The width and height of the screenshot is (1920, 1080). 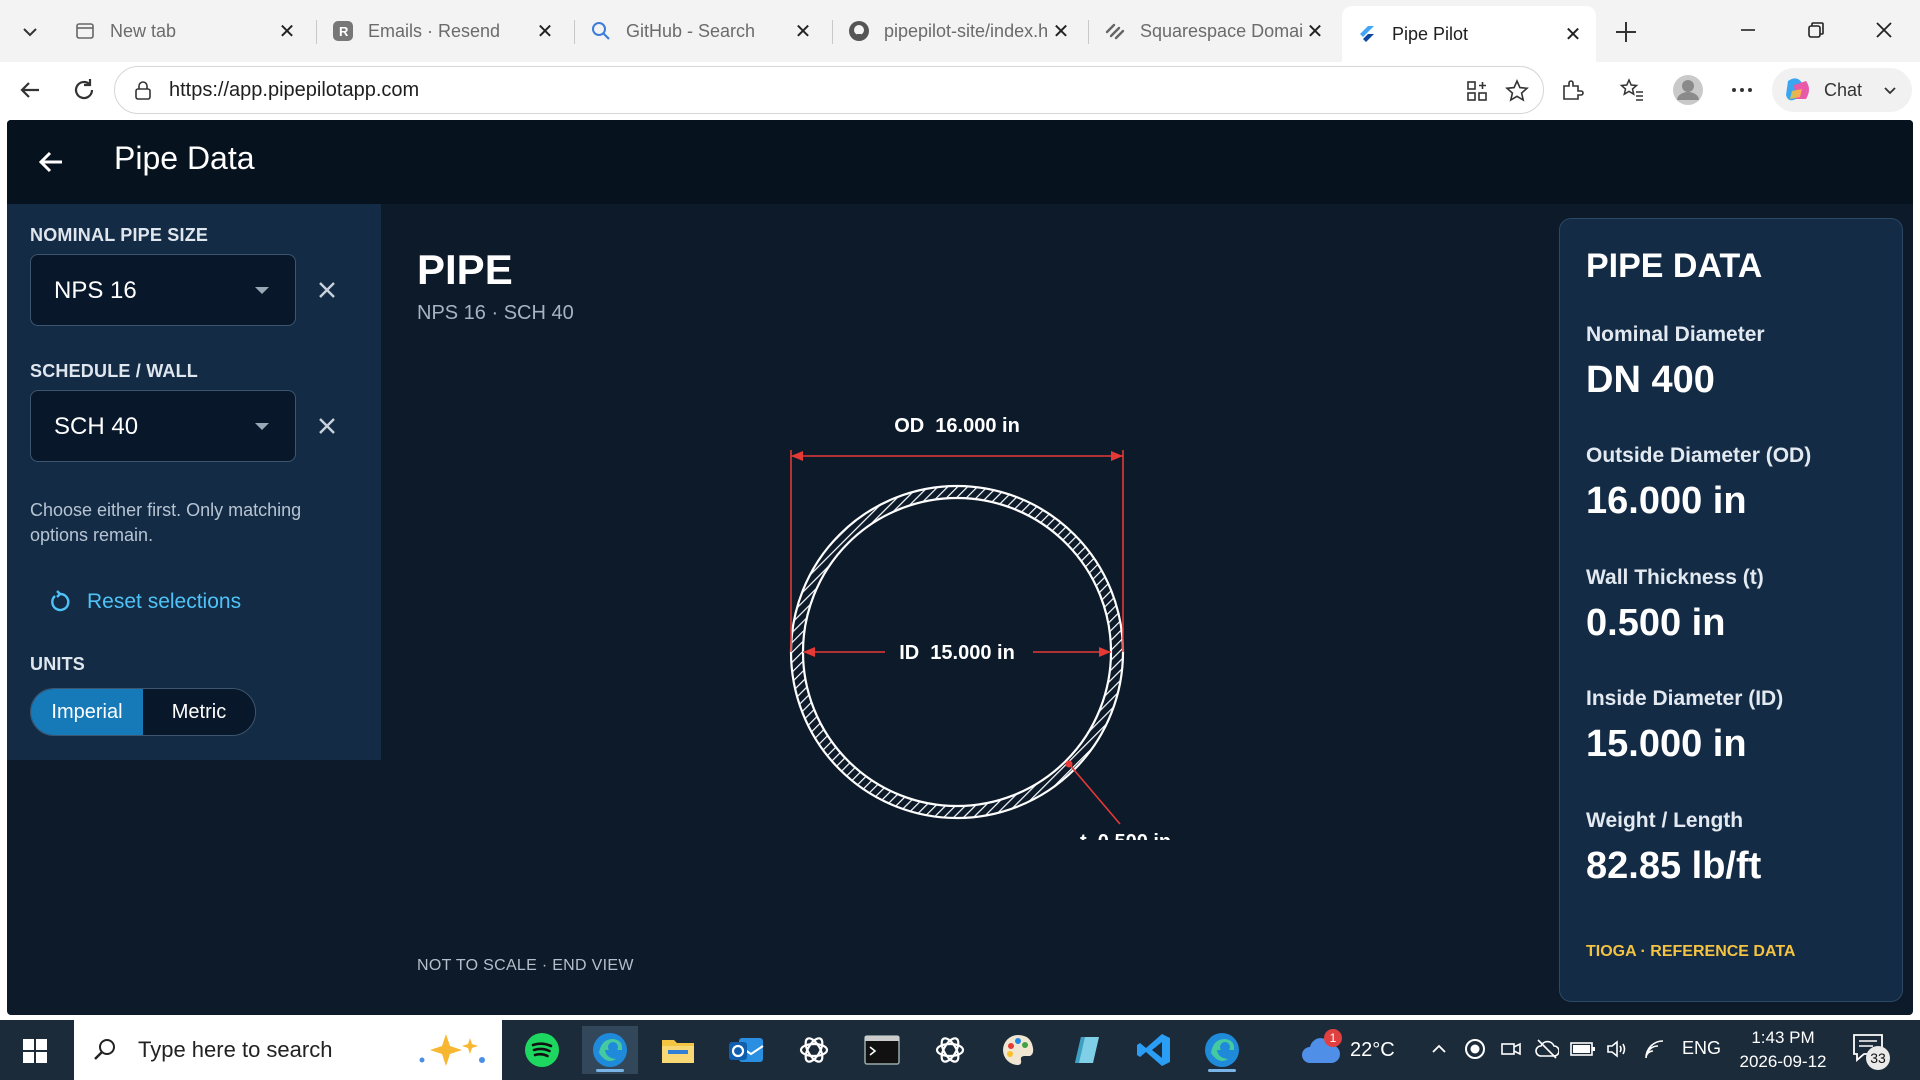 I want to click on outside-diameter-value: 16.000 in, so click(x=1666, y=501).